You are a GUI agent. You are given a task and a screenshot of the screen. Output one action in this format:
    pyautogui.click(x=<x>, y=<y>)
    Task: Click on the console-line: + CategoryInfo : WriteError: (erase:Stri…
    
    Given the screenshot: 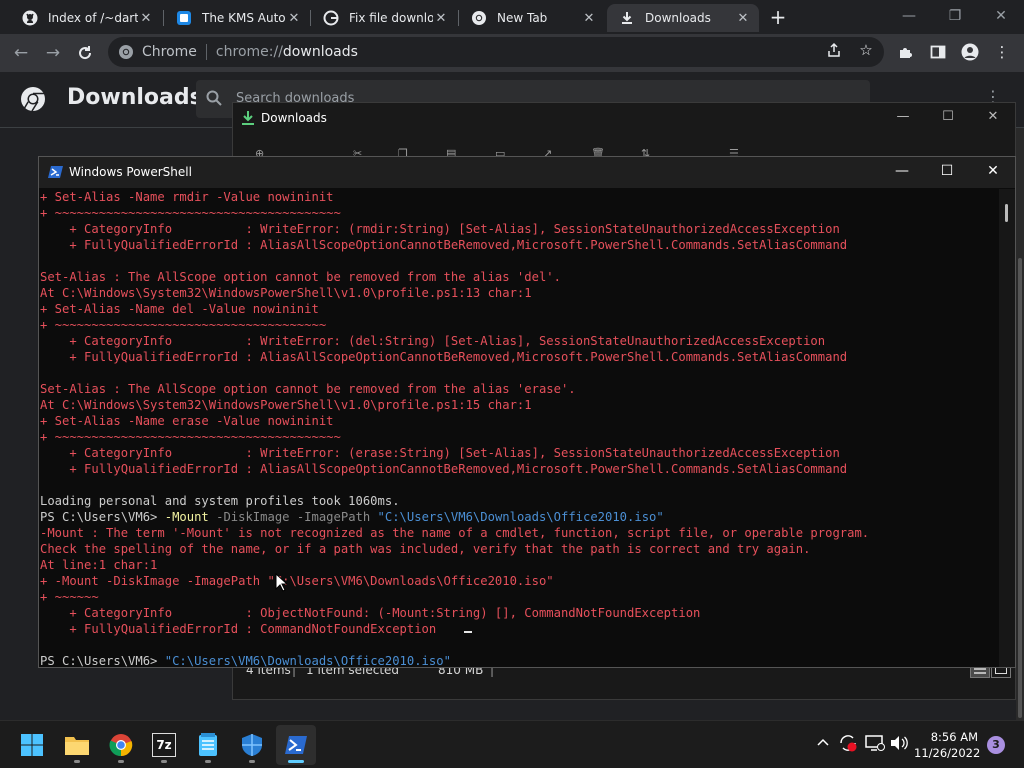 What is the action you would take?
    pyautogui.click(x=520, y=453)
    